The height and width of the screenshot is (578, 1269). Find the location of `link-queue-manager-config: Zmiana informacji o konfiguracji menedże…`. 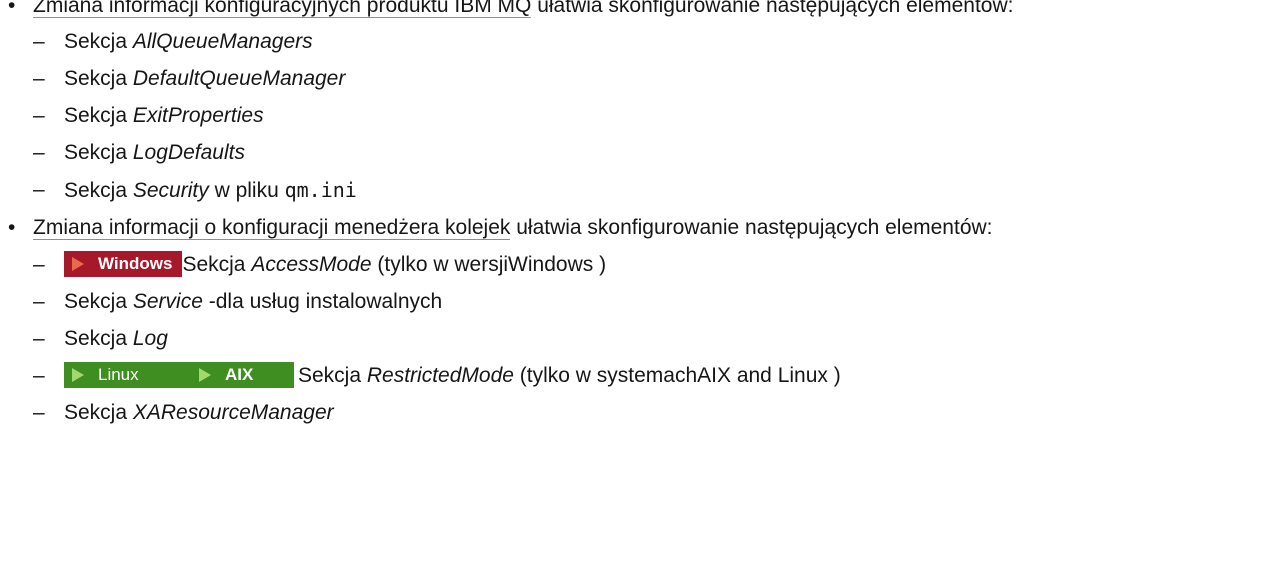

link-queue-manager-config: Zmiana informacji o konfiguracji menedże… is located at coordinates (272, 228).